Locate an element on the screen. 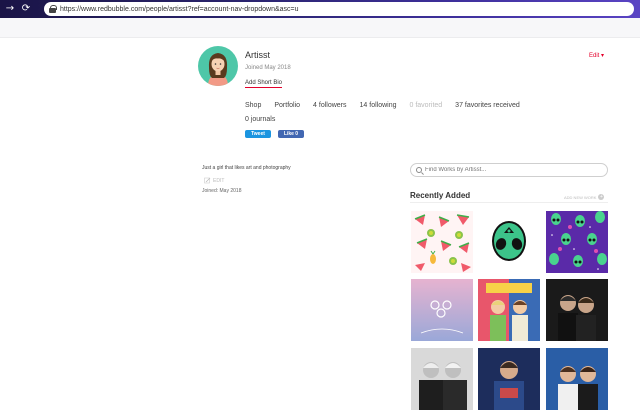 The image size is (640, 415). two-boys-comic-tile is located at coordinates (509, 310).